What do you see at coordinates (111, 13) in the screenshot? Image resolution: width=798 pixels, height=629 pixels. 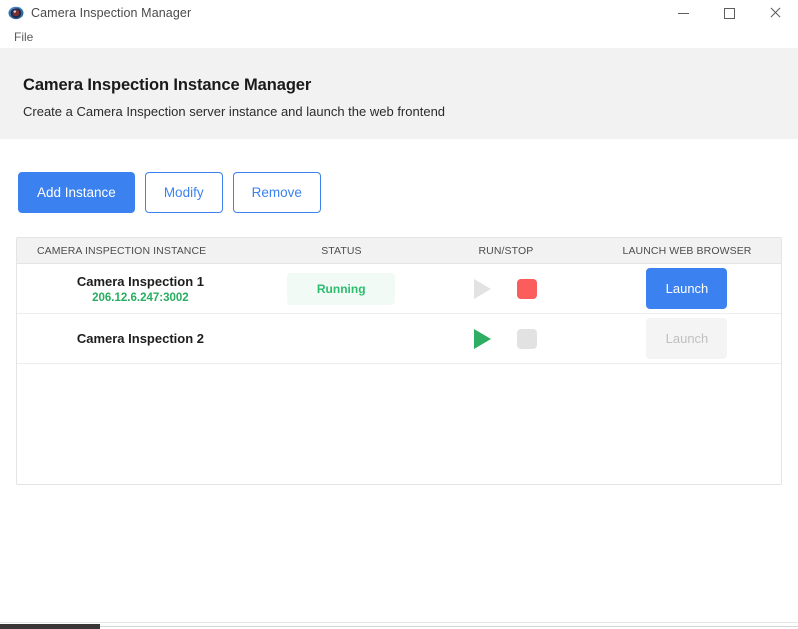 I see `window-title: Camera Inspection Manager` at bounding box center [111, 13].